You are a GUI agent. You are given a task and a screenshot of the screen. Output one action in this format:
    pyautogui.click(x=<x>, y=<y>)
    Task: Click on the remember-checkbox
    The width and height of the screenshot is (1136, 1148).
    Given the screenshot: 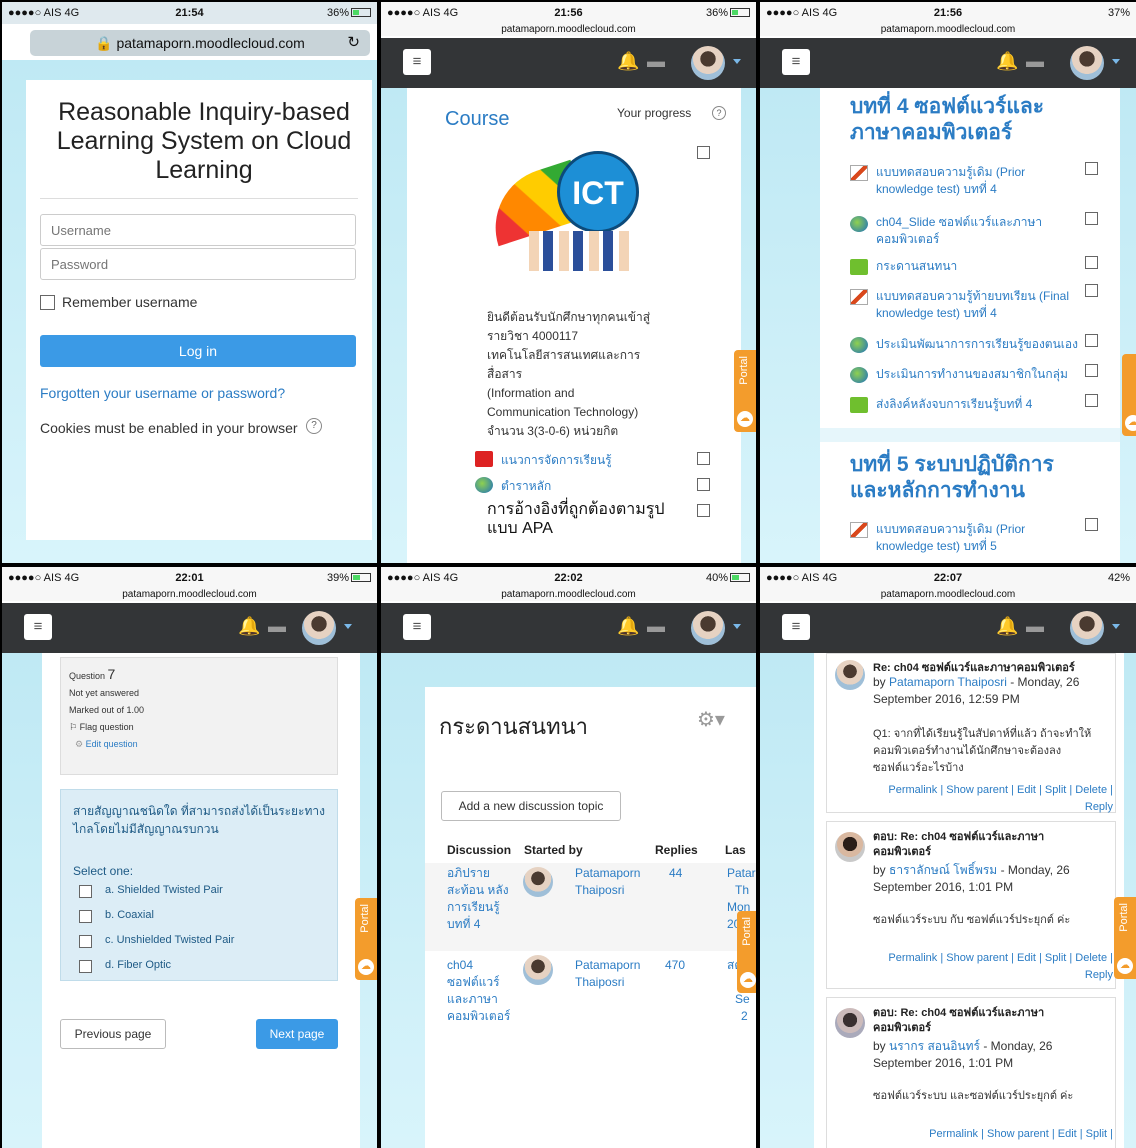 What is the action you would take?
    pyautogui.click(x=47, y=302)
    